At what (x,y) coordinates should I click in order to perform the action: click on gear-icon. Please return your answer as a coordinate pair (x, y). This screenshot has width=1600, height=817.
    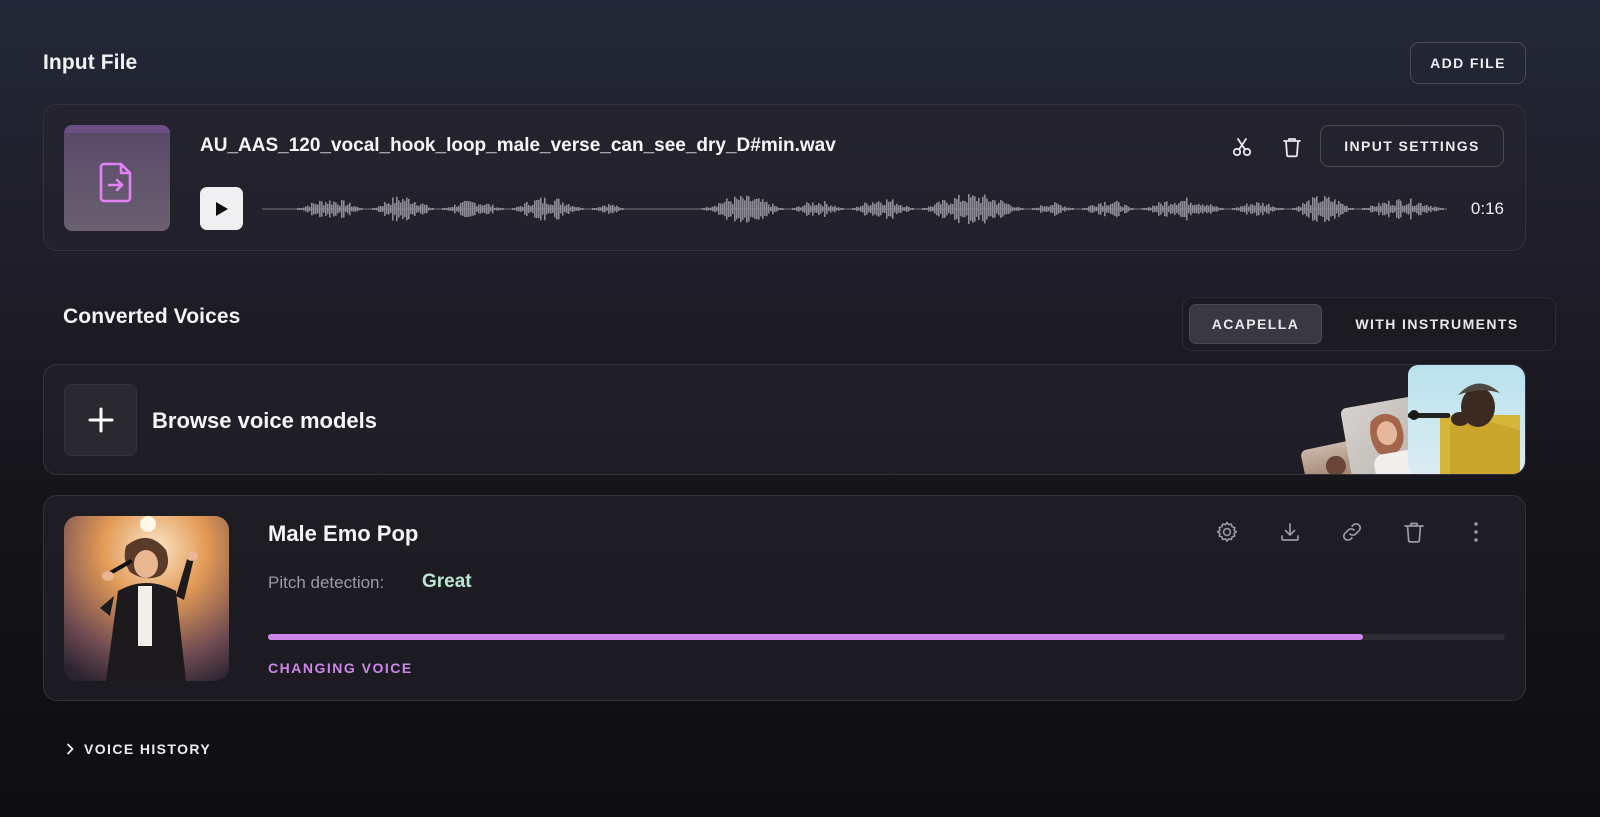
    Looking at the image, I should click on (1227, 531).